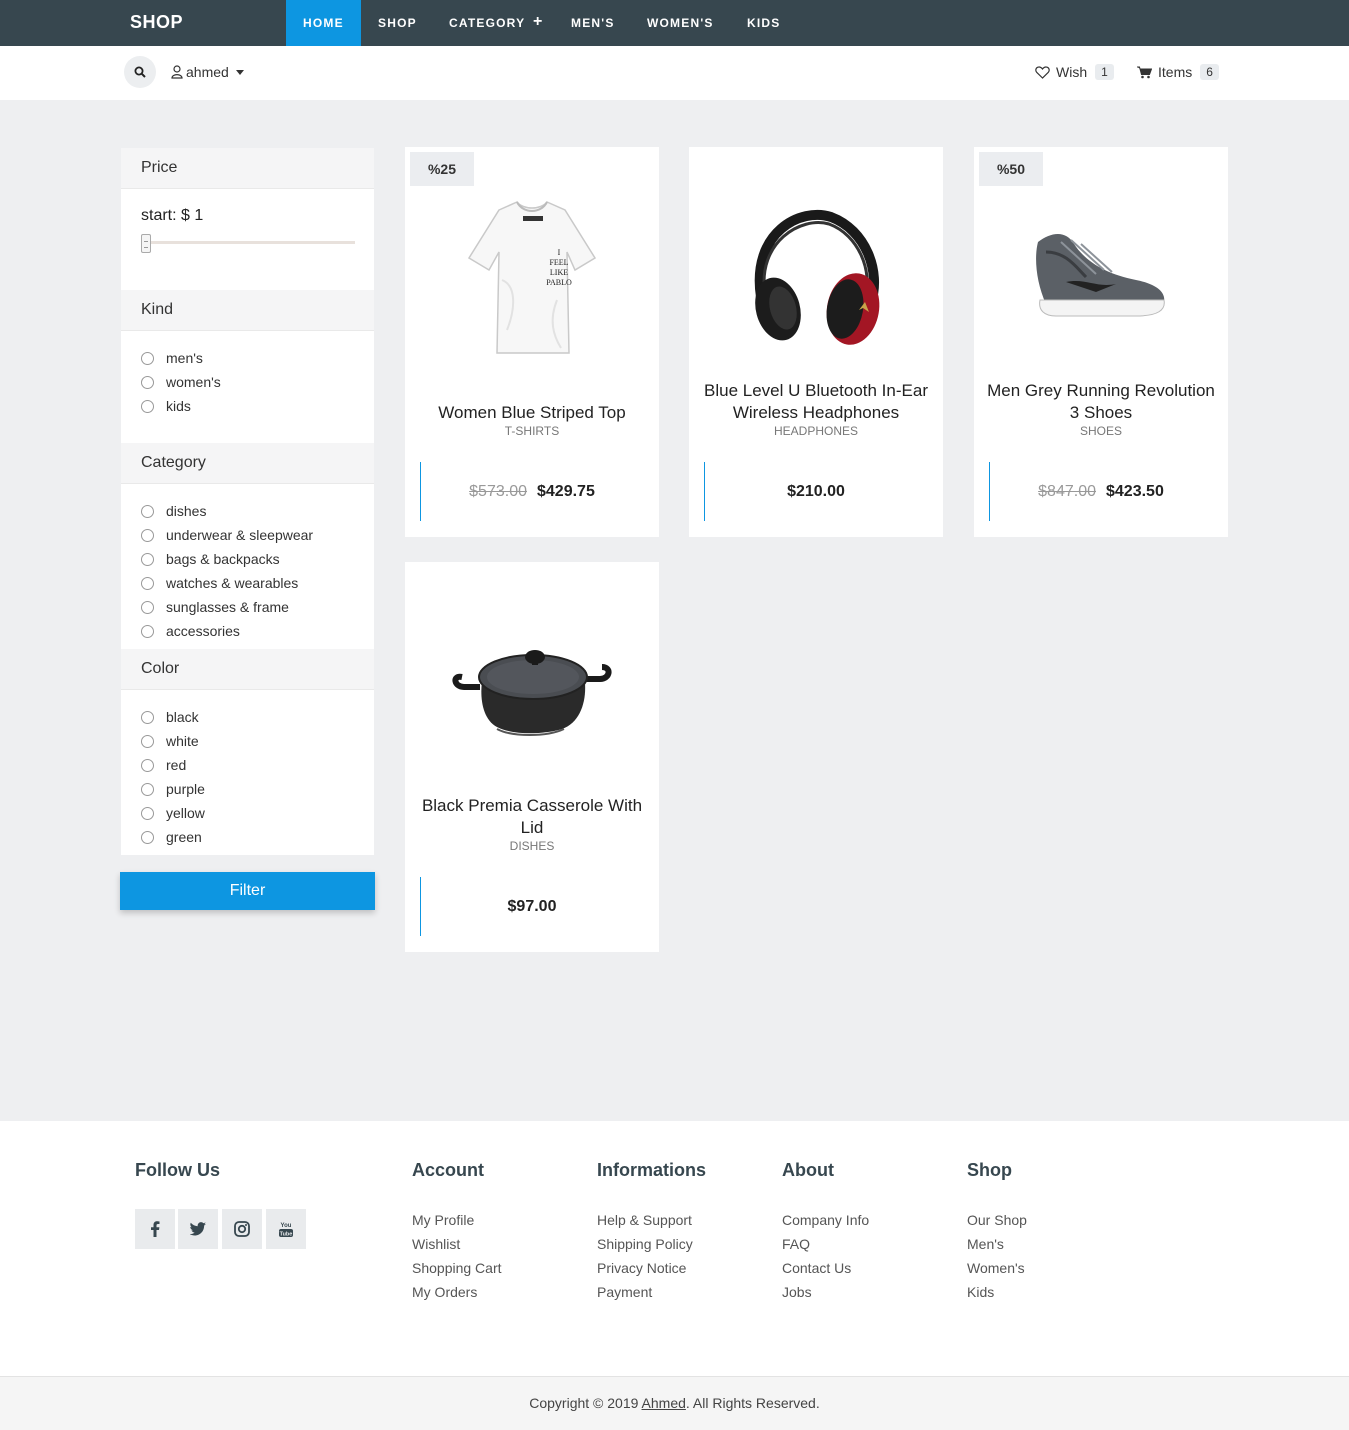 The image size is (1349, 1430). Describe the element at coordinates (444, 1292) in the screenshot. I see `footer-link: My Orders` at that location.